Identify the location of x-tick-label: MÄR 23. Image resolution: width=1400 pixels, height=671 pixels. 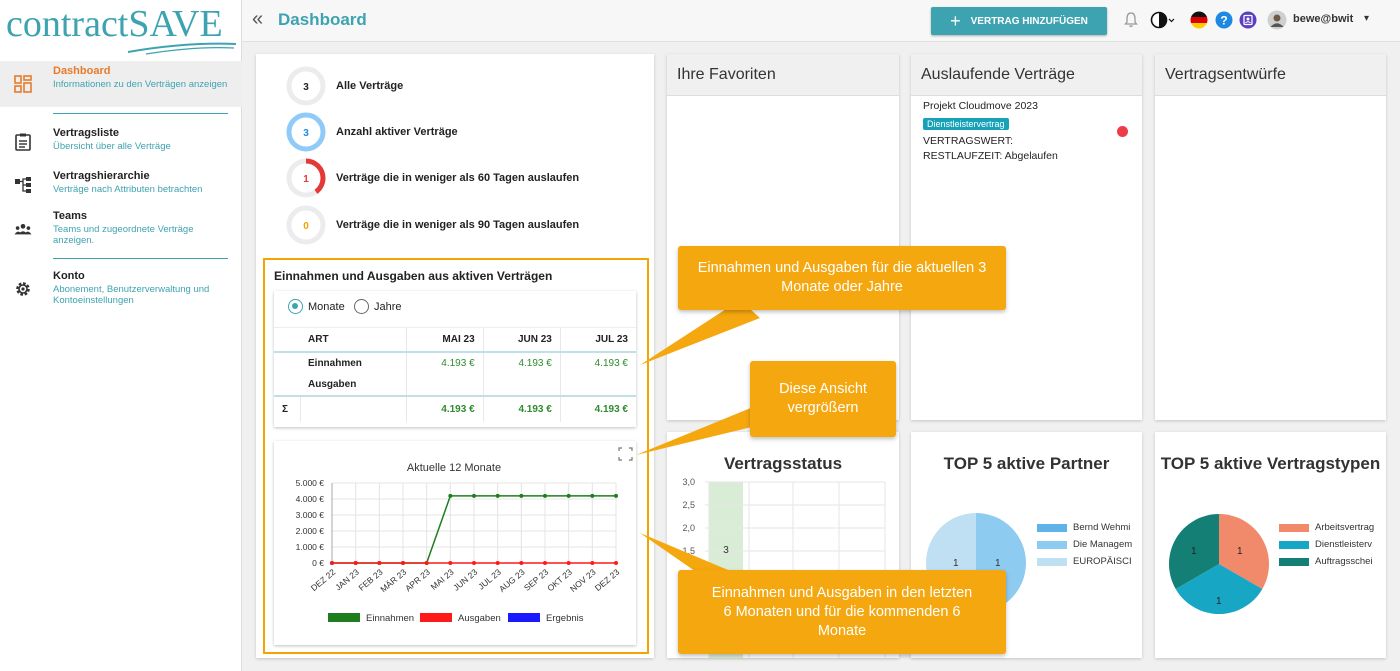
(393, 581).